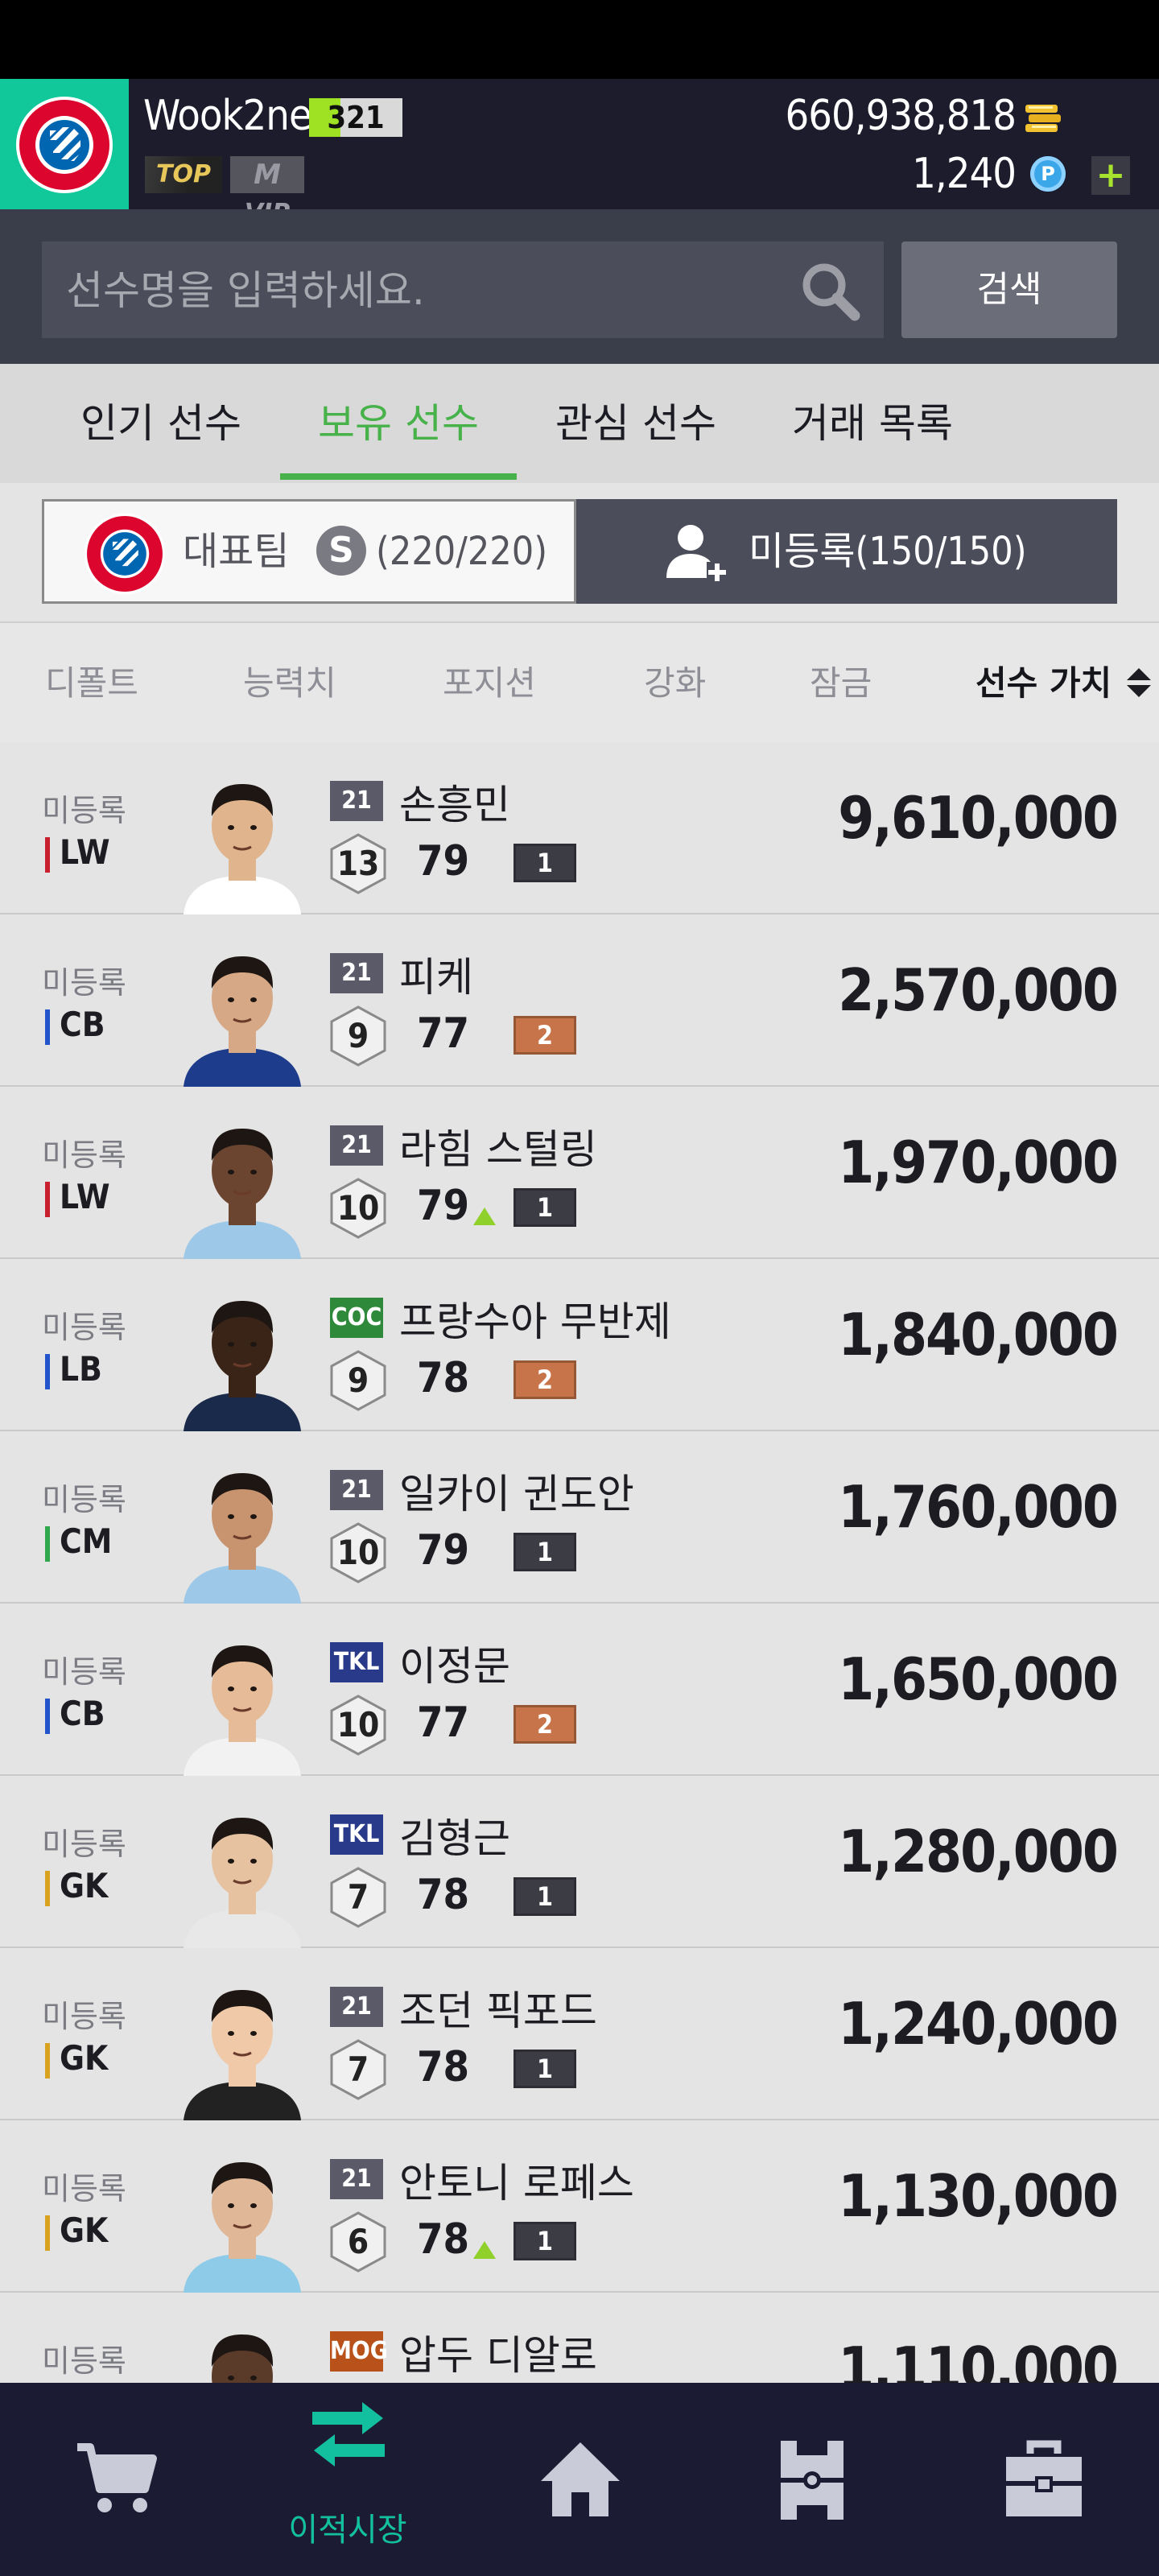  What do you see at coordinates (830, 291) in the screenshot?
I see `search-icon` at bounding box center [830, 291].